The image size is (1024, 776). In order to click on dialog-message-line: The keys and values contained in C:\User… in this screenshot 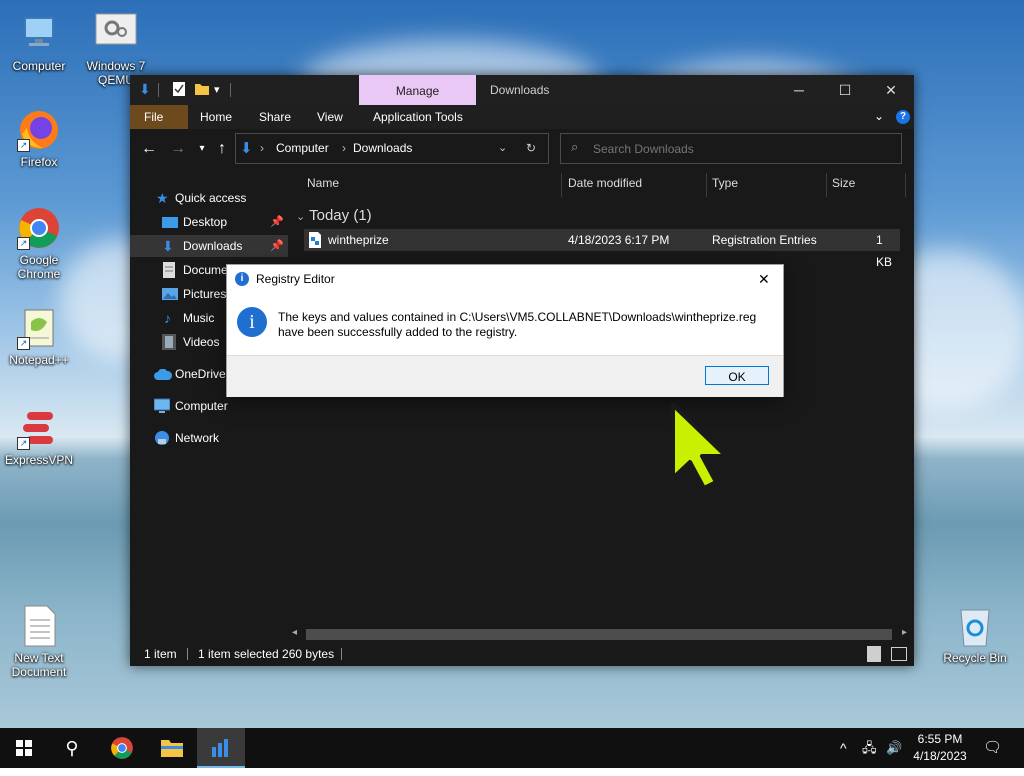, I will do `click(517, 317)`.